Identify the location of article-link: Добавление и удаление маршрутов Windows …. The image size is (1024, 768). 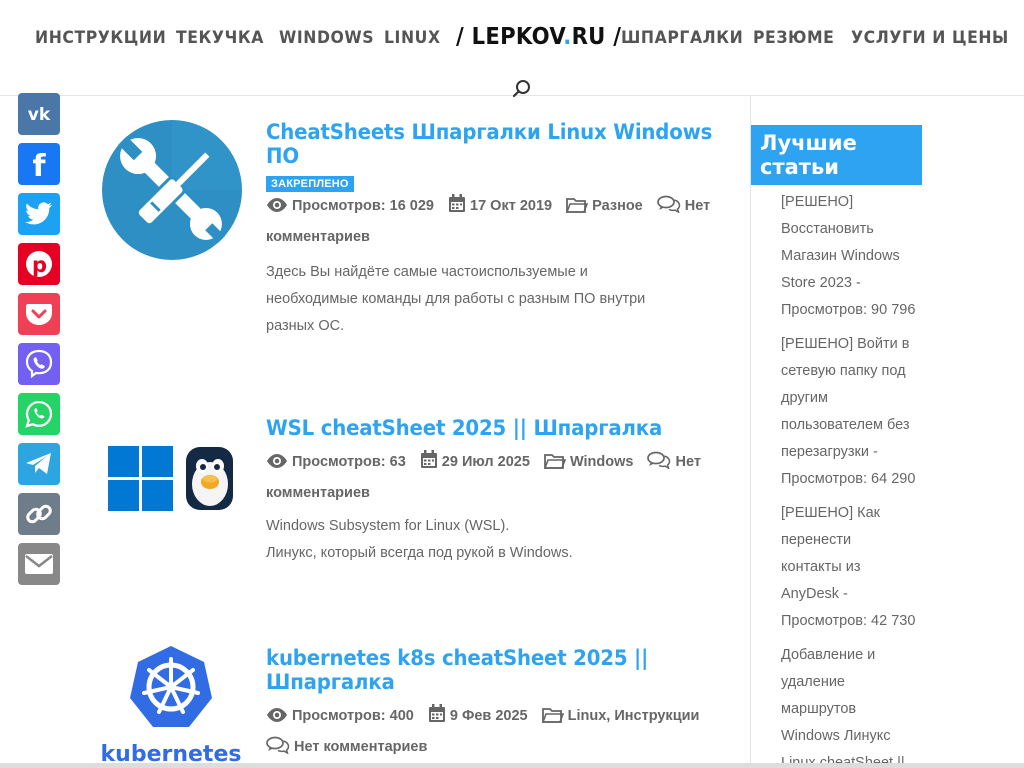
(843, 707).